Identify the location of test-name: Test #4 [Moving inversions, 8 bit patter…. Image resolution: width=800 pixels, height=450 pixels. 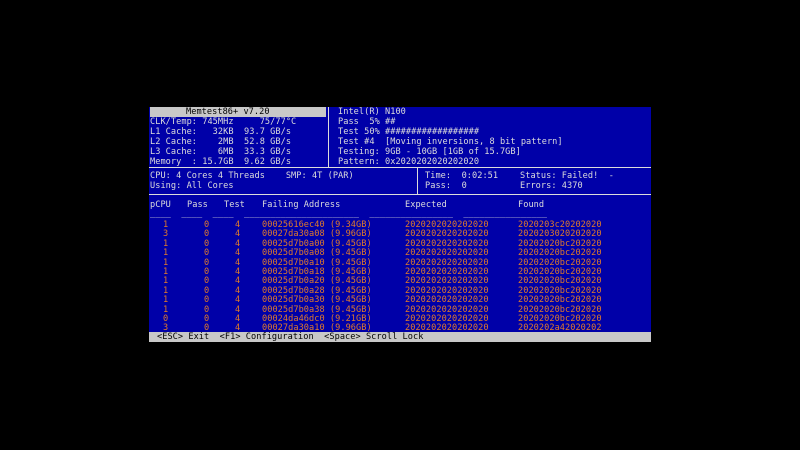
(450, 142).